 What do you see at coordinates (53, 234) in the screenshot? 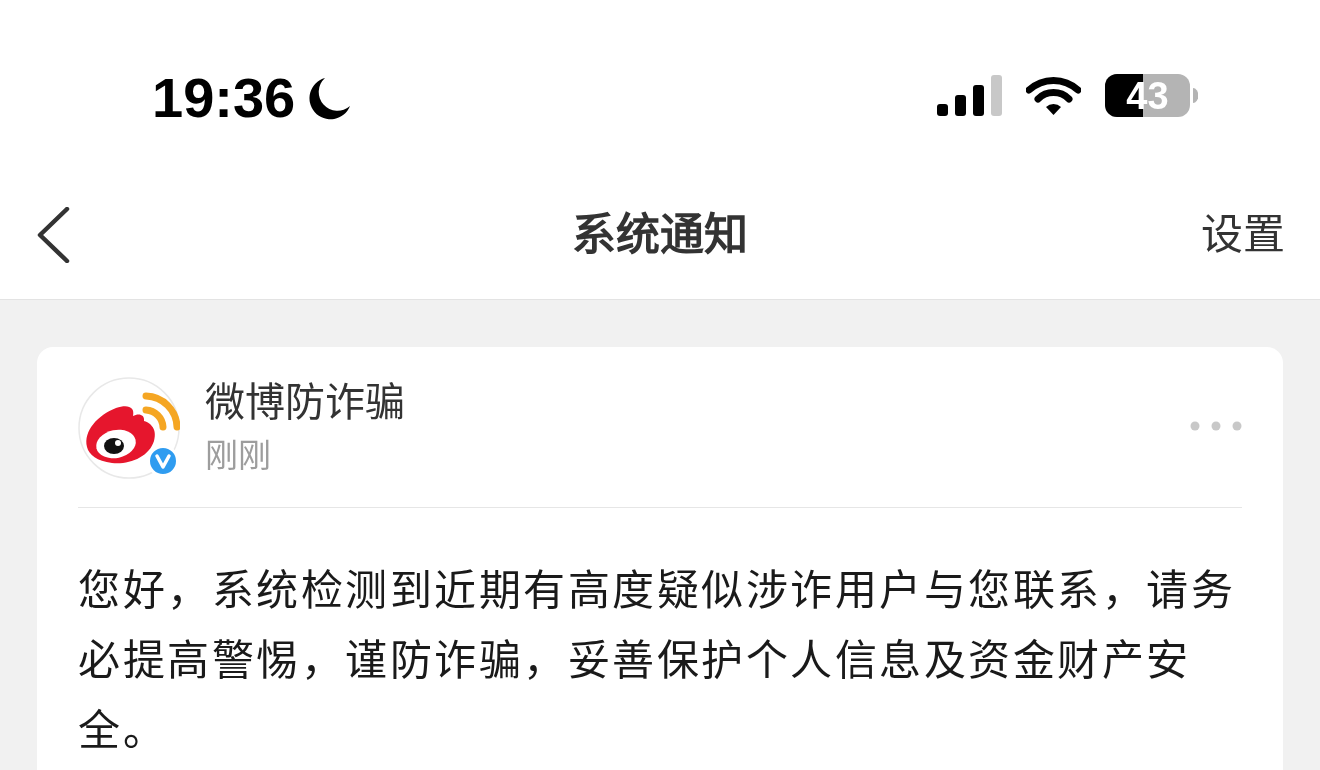
I see `back-icon` at bounding box center [53, 234].